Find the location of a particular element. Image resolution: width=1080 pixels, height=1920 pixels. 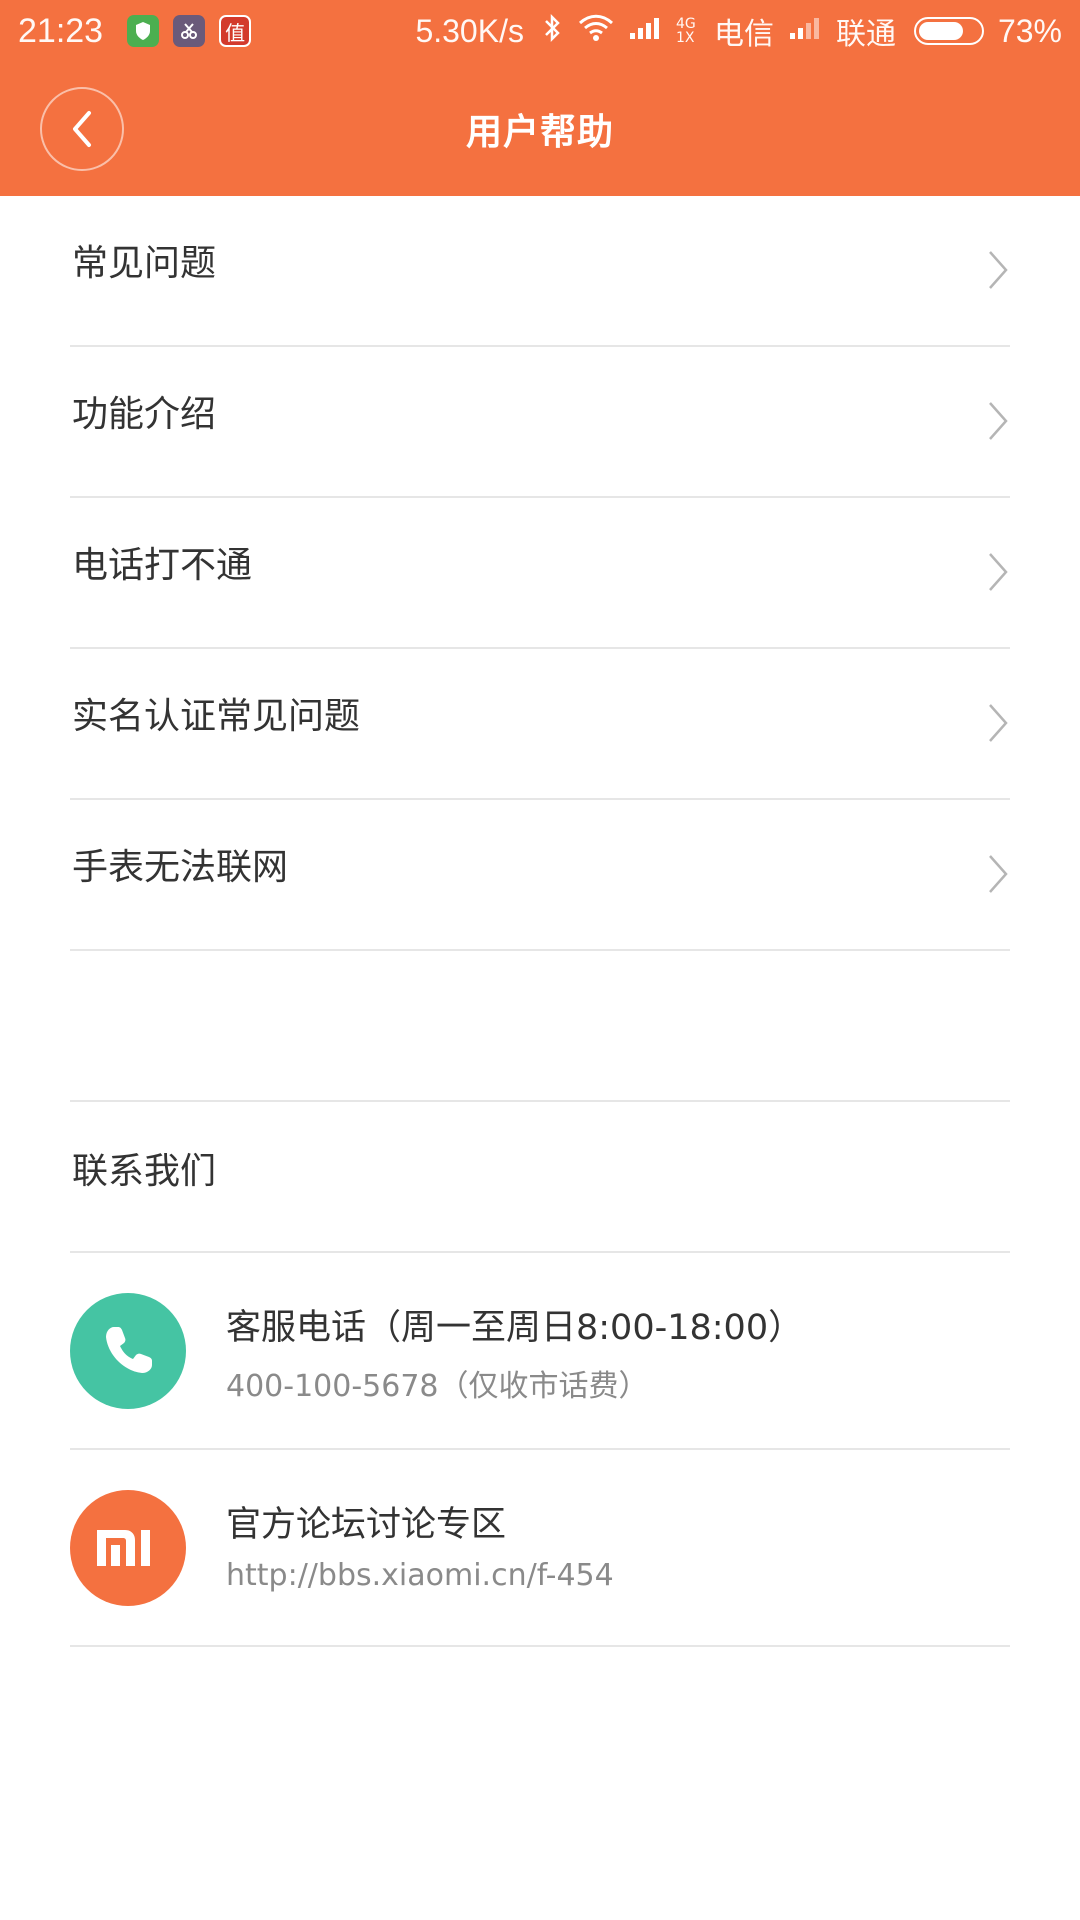

contact-title: 客服电话（周一至周日8:00-18:00） is located at coordinates (515, 1328).